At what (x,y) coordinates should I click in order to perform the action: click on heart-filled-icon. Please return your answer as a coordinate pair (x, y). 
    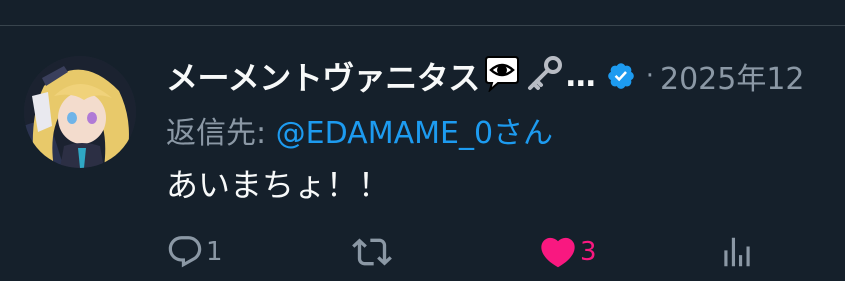
    Looking at the image, I should click on (558, 252).